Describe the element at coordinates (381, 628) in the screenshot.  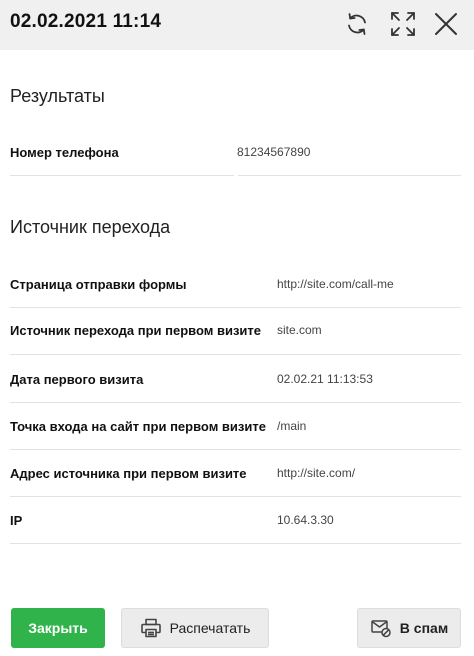
I see `spam-mail-icon` at that location.